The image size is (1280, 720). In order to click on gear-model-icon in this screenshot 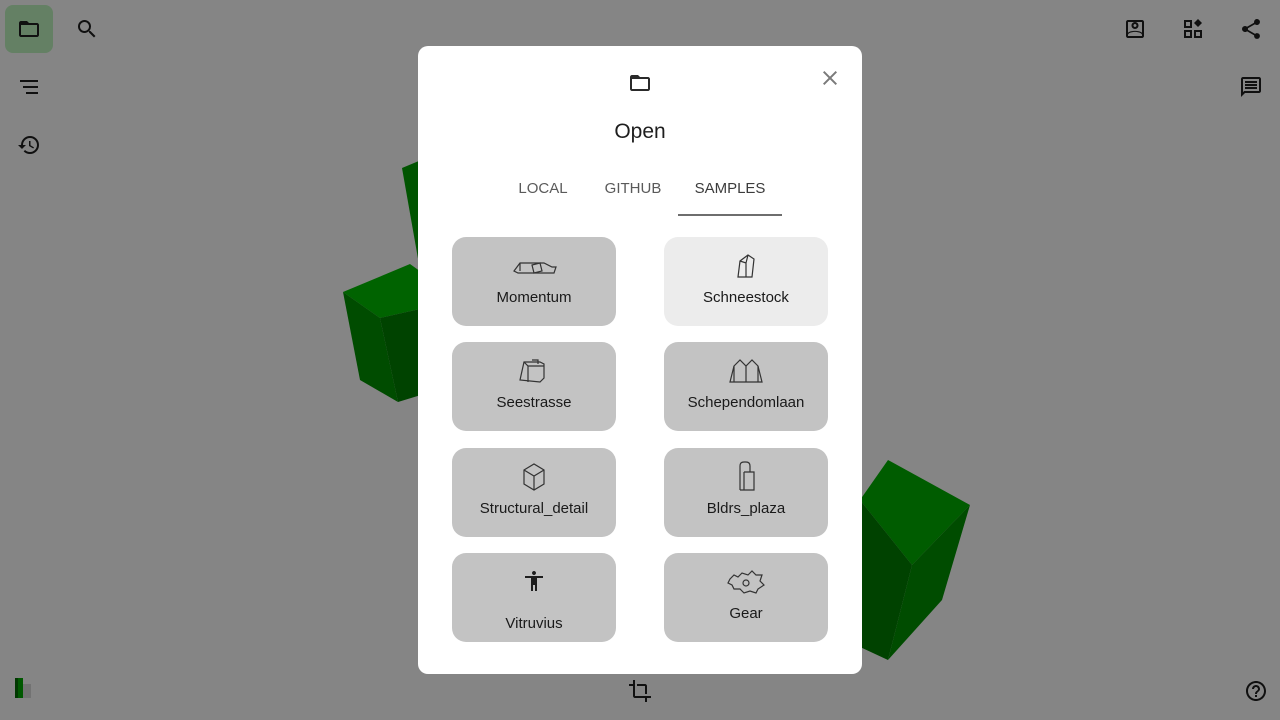, I will do `click(746, 581)`.